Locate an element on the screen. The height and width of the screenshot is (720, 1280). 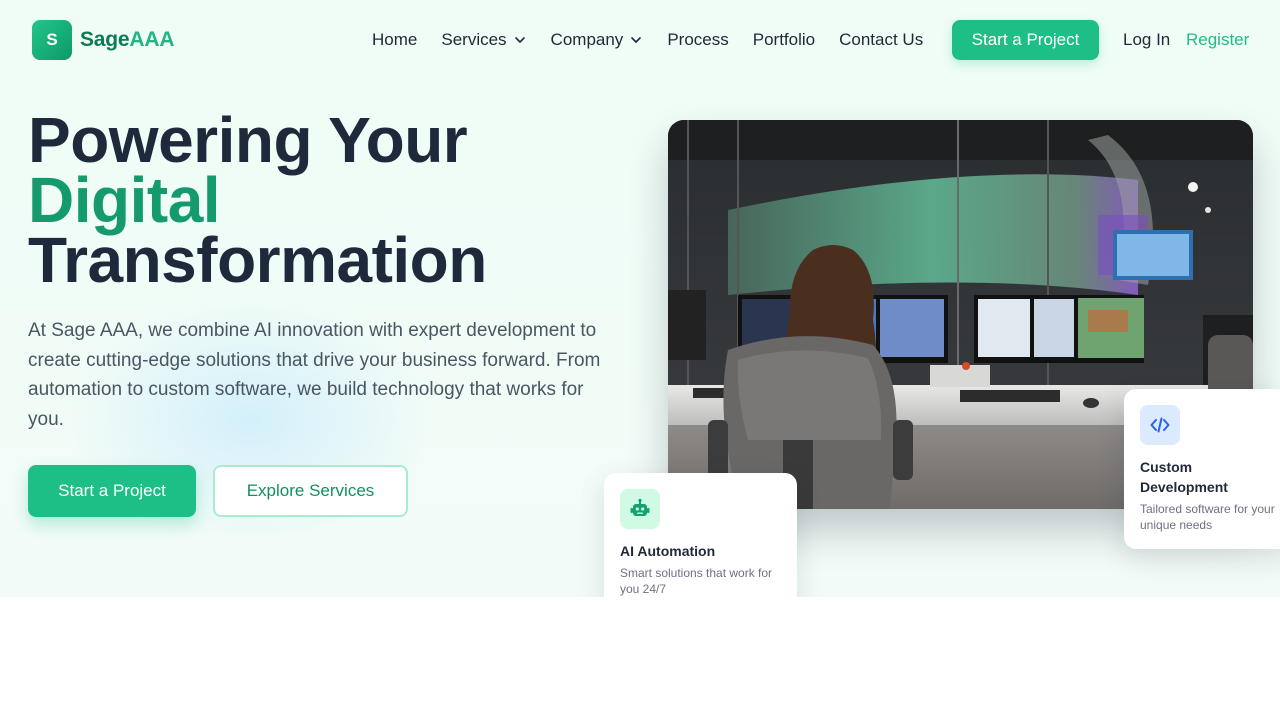
nav-company-label: Company is located at coordinates (587, 39).